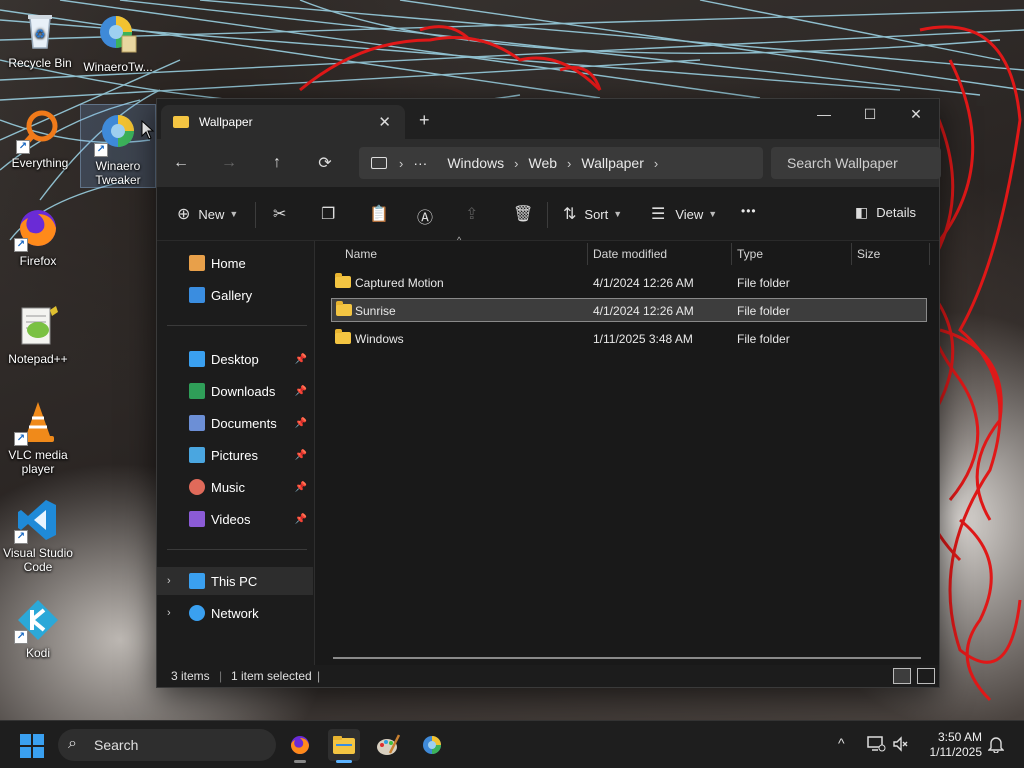 The width and height of the screenshot is (1024, 768). I want to click on sidebar-item-label: Documents, so click(244, 423).